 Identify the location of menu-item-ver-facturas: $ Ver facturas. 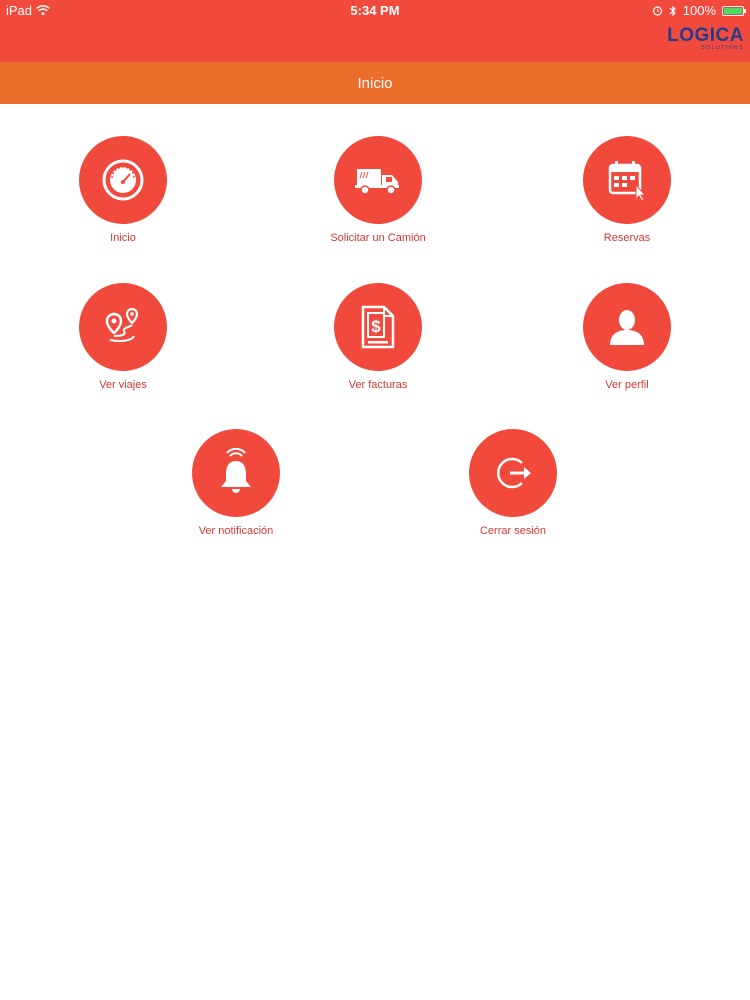
(378, 337).